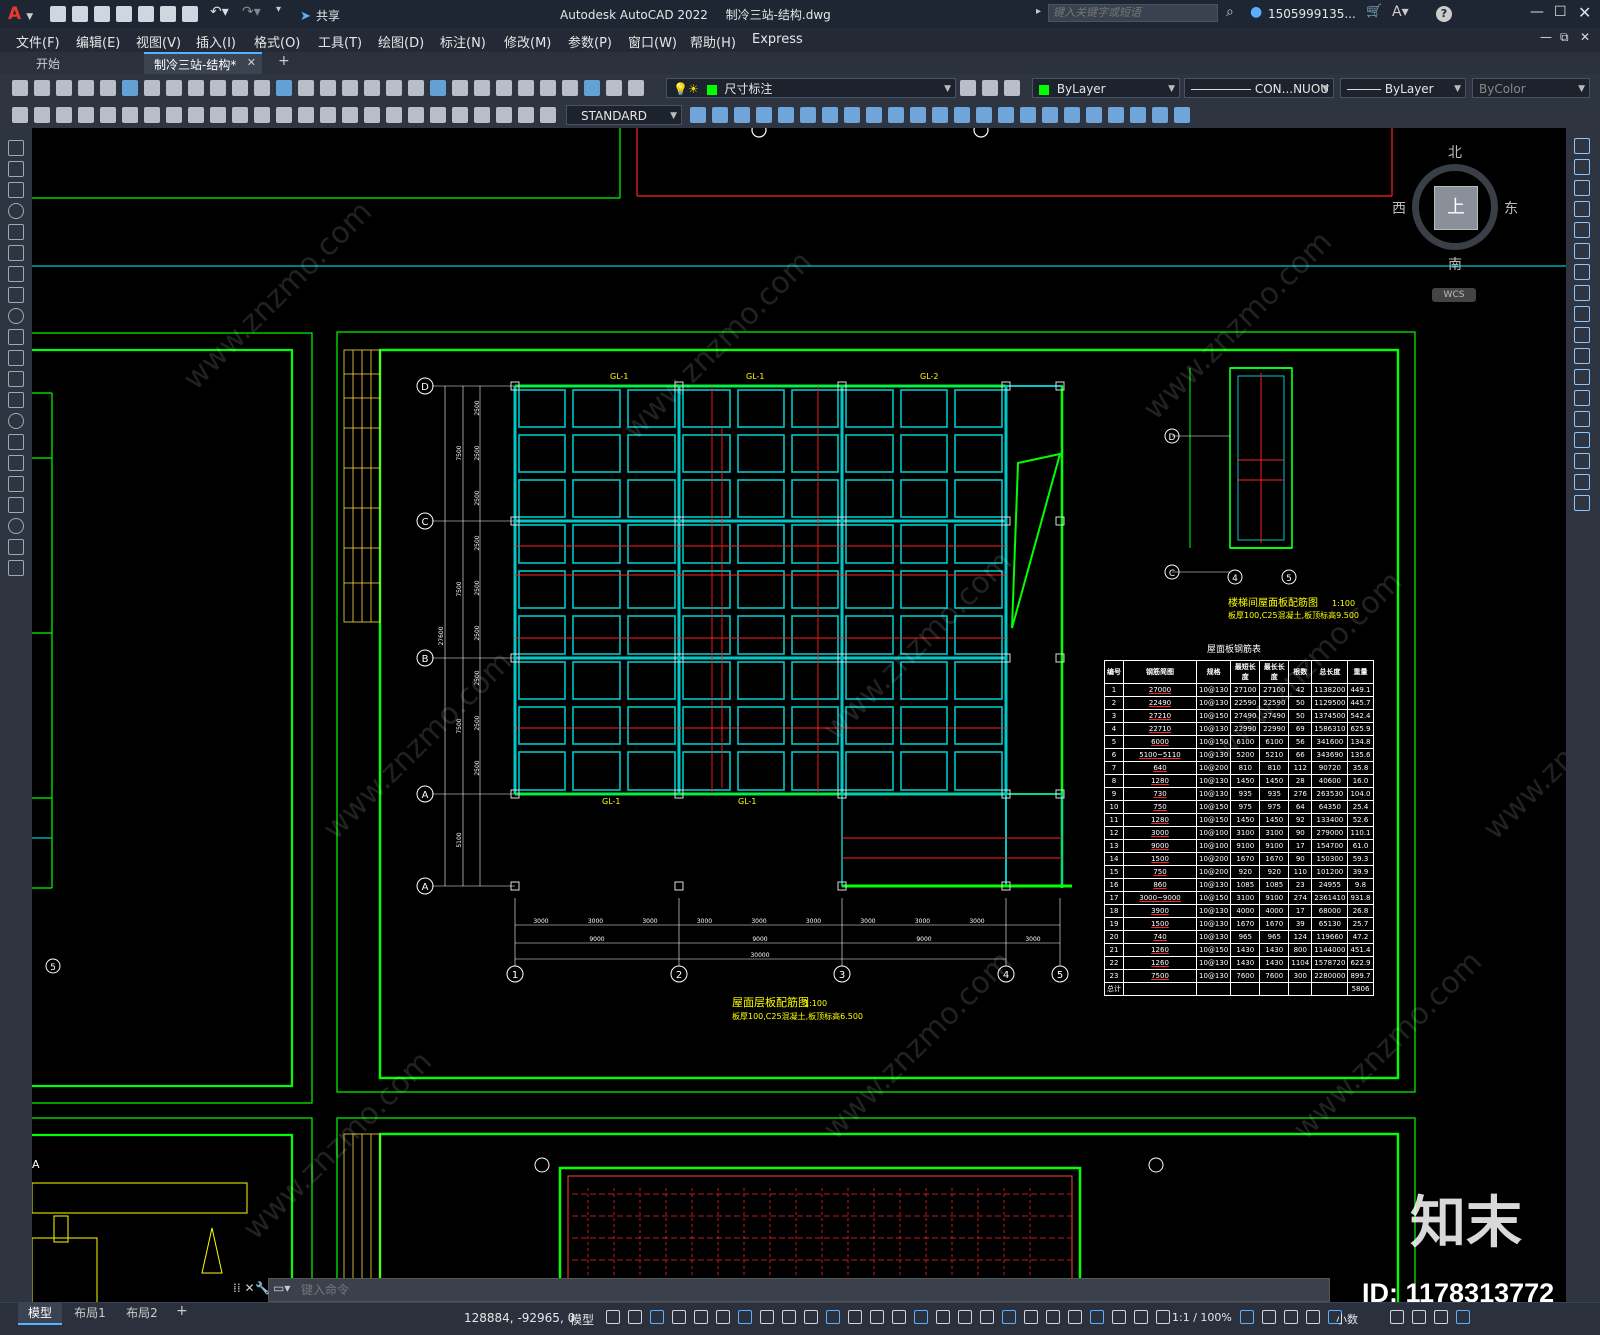 The width and height of the screenshot is (1600, 1335). I want to click on command-close-icon: ⁞⁞ ✕, so click(244, 1288).